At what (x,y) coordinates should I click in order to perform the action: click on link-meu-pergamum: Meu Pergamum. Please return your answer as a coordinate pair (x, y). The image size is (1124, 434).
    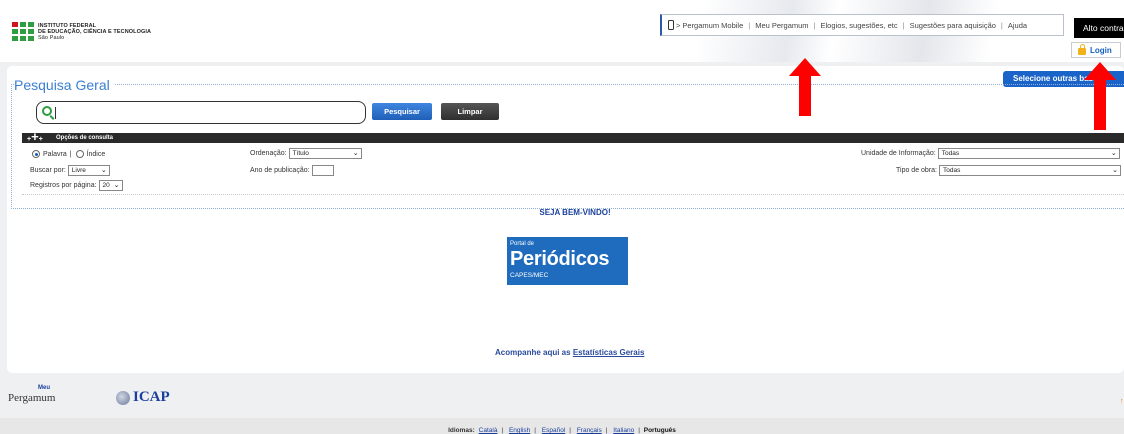
    Looking at the image, I should click on (781, 25).